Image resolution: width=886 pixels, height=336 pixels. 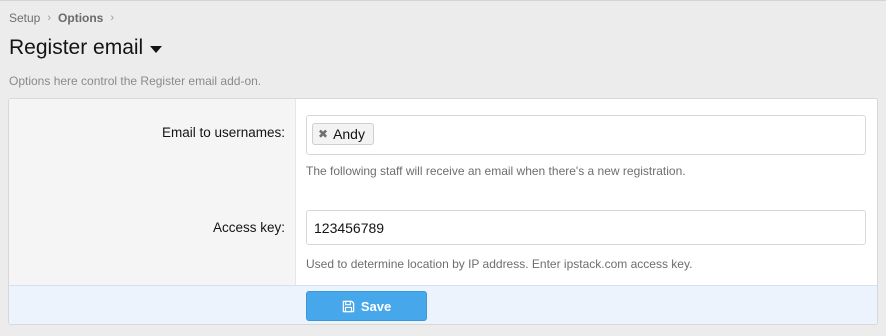 I want to click on access-key-input, so click(x=586, y=227).